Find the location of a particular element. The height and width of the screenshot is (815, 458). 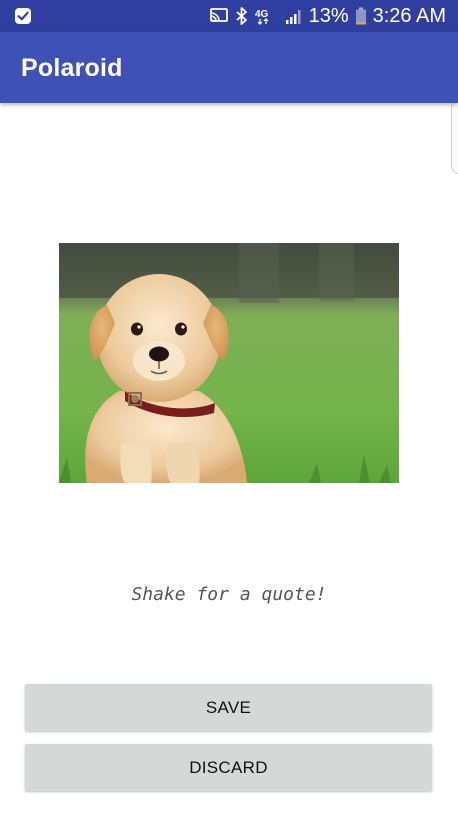

app-title: Polaroid is located at coordinates (72, 68).